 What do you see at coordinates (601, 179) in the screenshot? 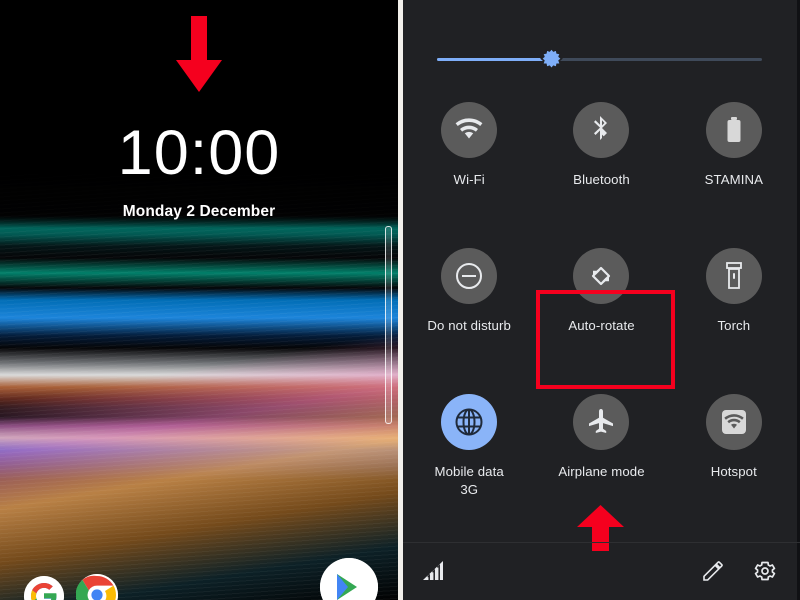
I see `tile-label: Bluetooth` at bounding box center [601, 179].